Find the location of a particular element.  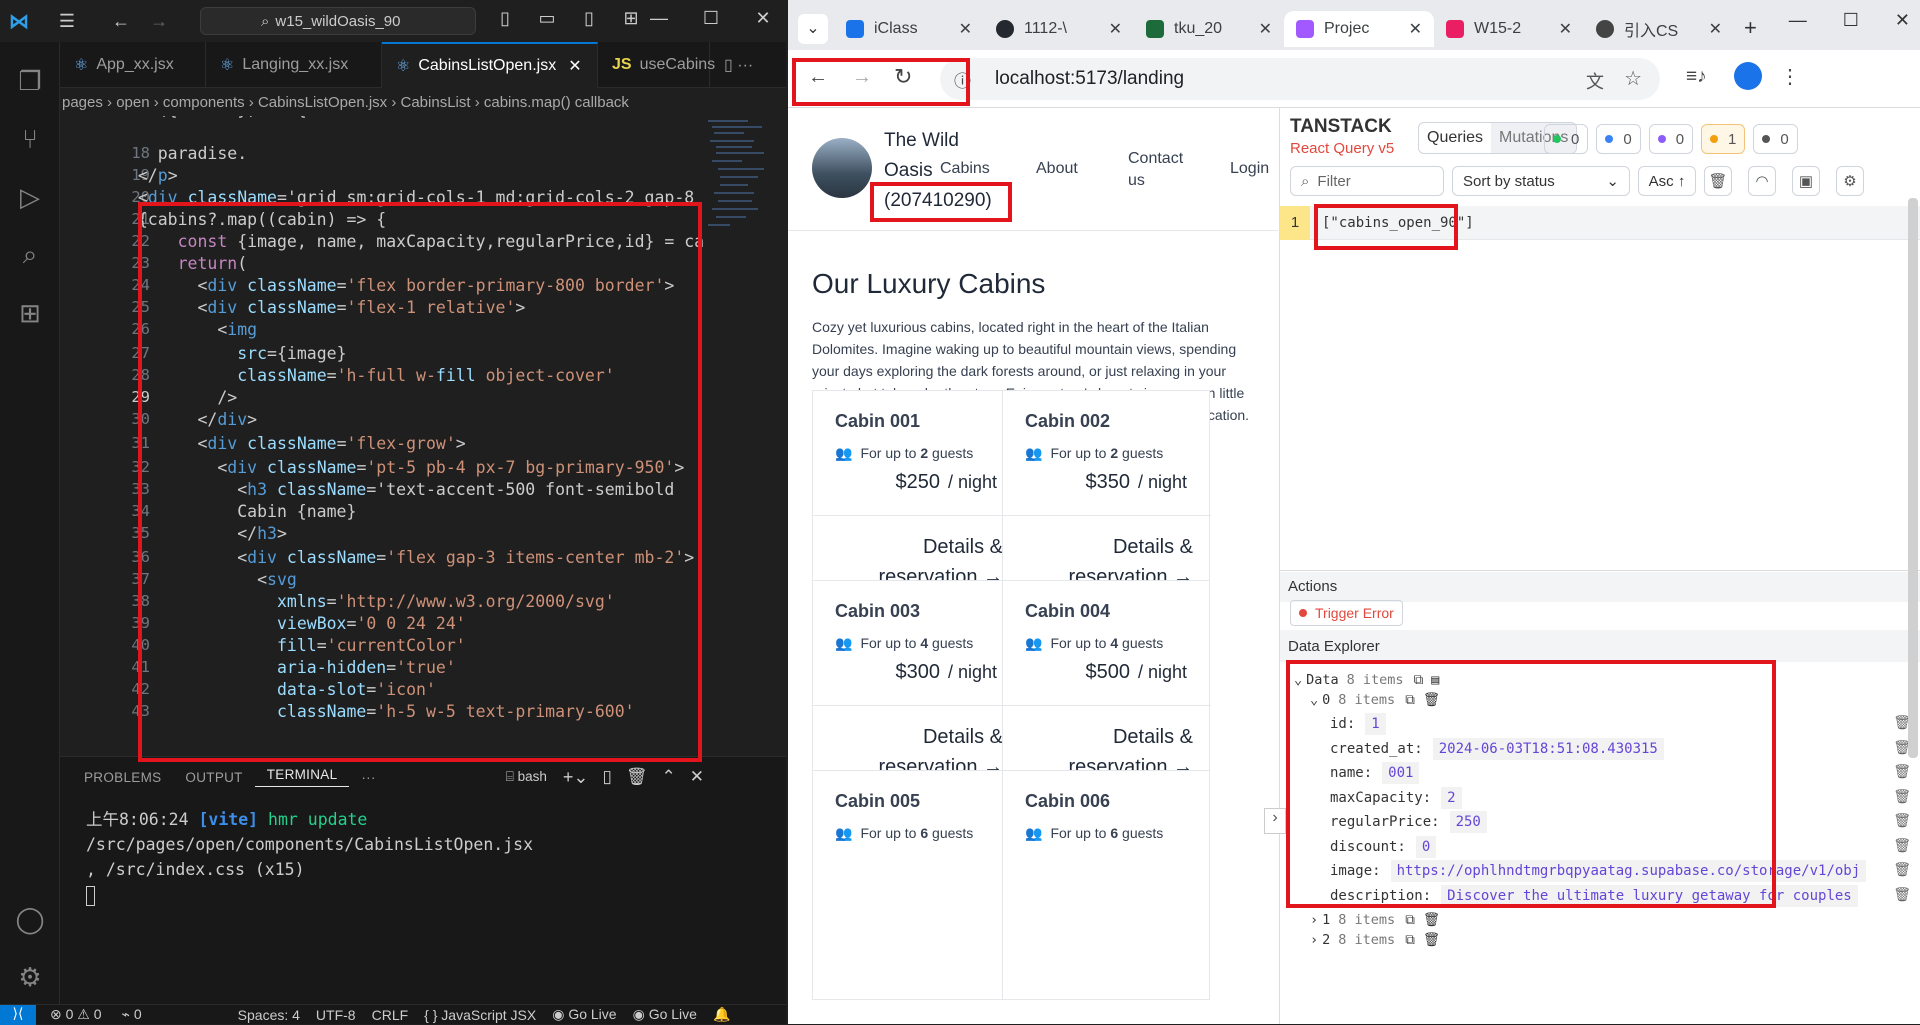

url-text: localhost:5173/landing is located at coordinates (1090, 78).